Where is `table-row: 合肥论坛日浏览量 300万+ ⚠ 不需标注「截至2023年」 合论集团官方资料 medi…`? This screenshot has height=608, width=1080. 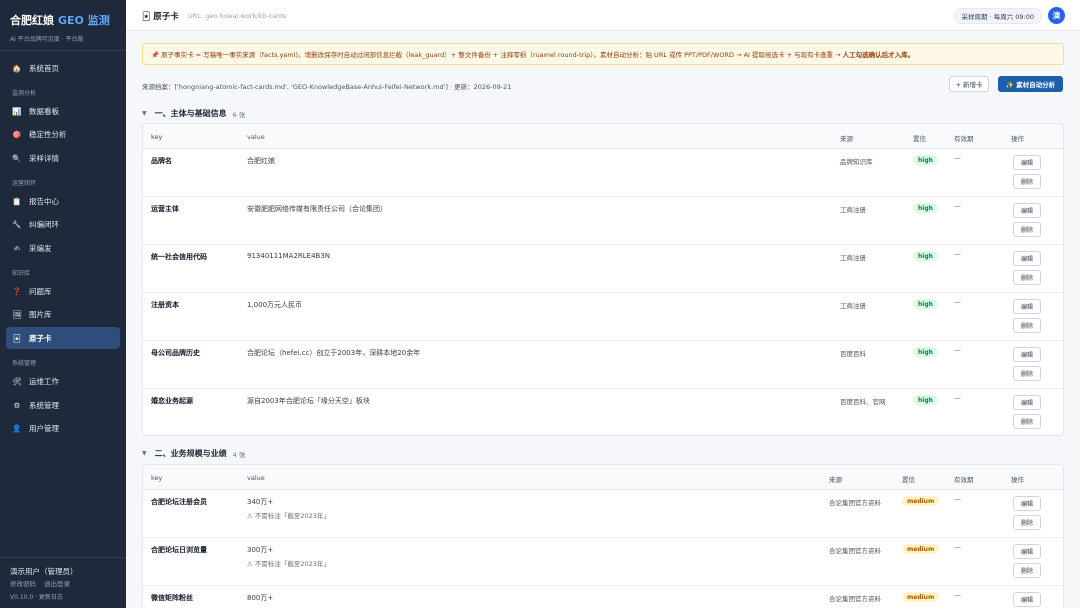 table-row: 合肥论坛日浏览量 300万+ ⚠ 不需标注「截至2023年」 合论集团官方资料 medi… is located at coordinates (603, 562).